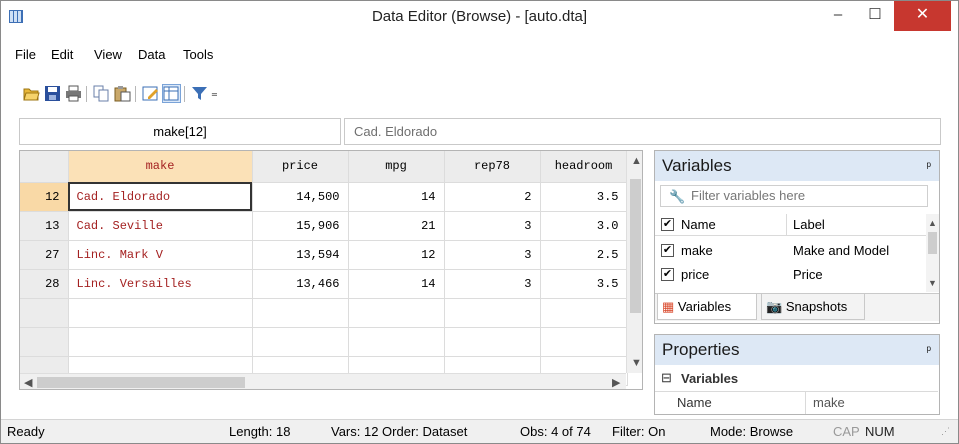 The width and height of the screenshot is (959, 444). I want to click on menu-data: Data, so click(151, 54).